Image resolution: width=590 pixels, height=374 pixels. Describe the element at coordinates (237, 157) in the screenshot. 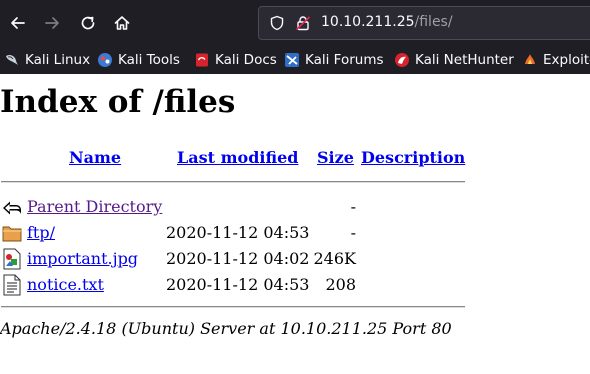

I see `column-header-last-modified: Last modified` at that location.